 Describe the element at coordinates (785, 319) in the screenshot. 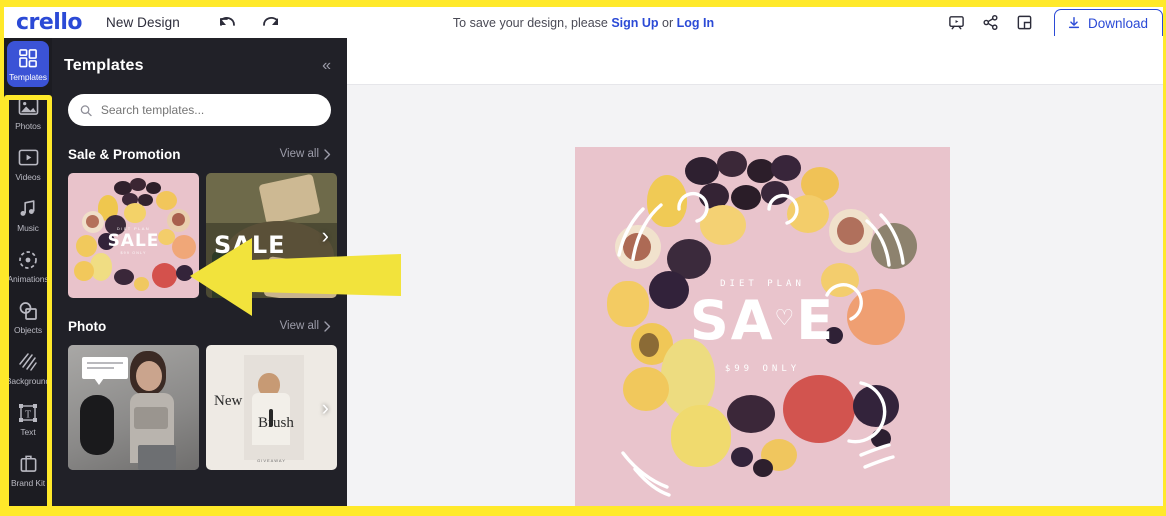

I see `heart-icon: ♡` at that location.